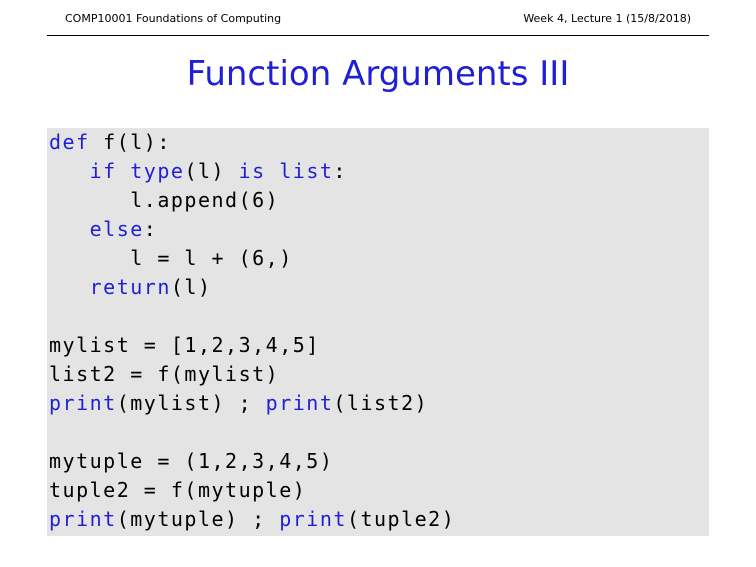  I want to click on code-text: tuple2 = f(mytuple), so click(178, 490).